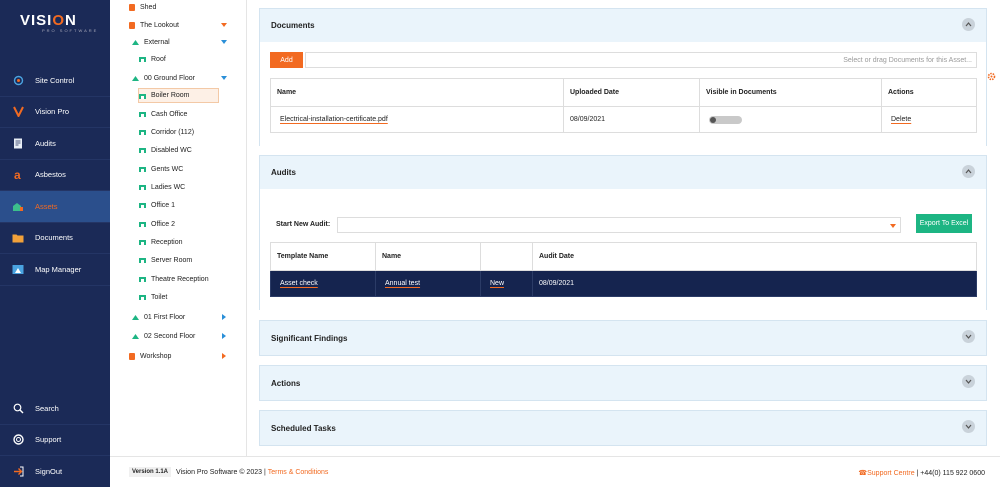 The height and width of the screenshot is (487, 1000). I want to click on start-audit-label: Start New Audit:, so click(303, 224).